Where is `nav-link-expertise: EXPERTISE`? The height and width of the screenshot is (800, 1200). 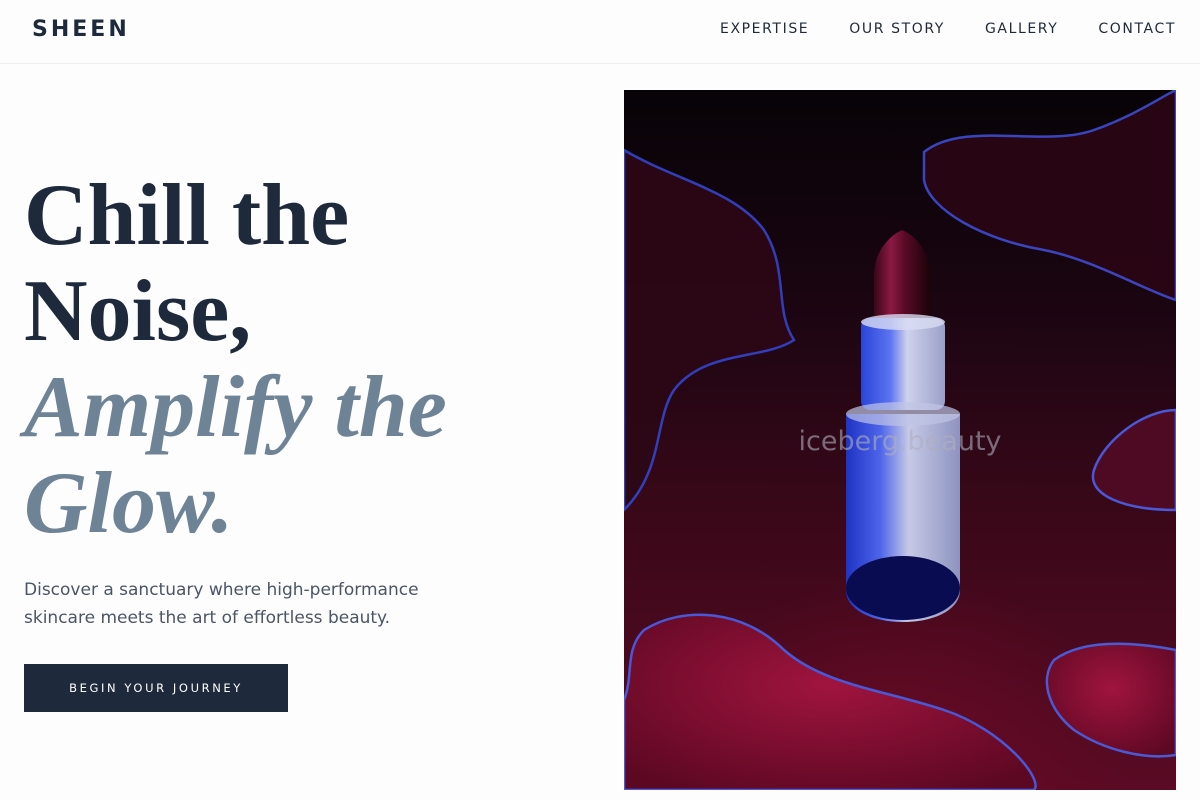
nav-link-expertise: EXPERTISE is located at coordinates (764, 29).